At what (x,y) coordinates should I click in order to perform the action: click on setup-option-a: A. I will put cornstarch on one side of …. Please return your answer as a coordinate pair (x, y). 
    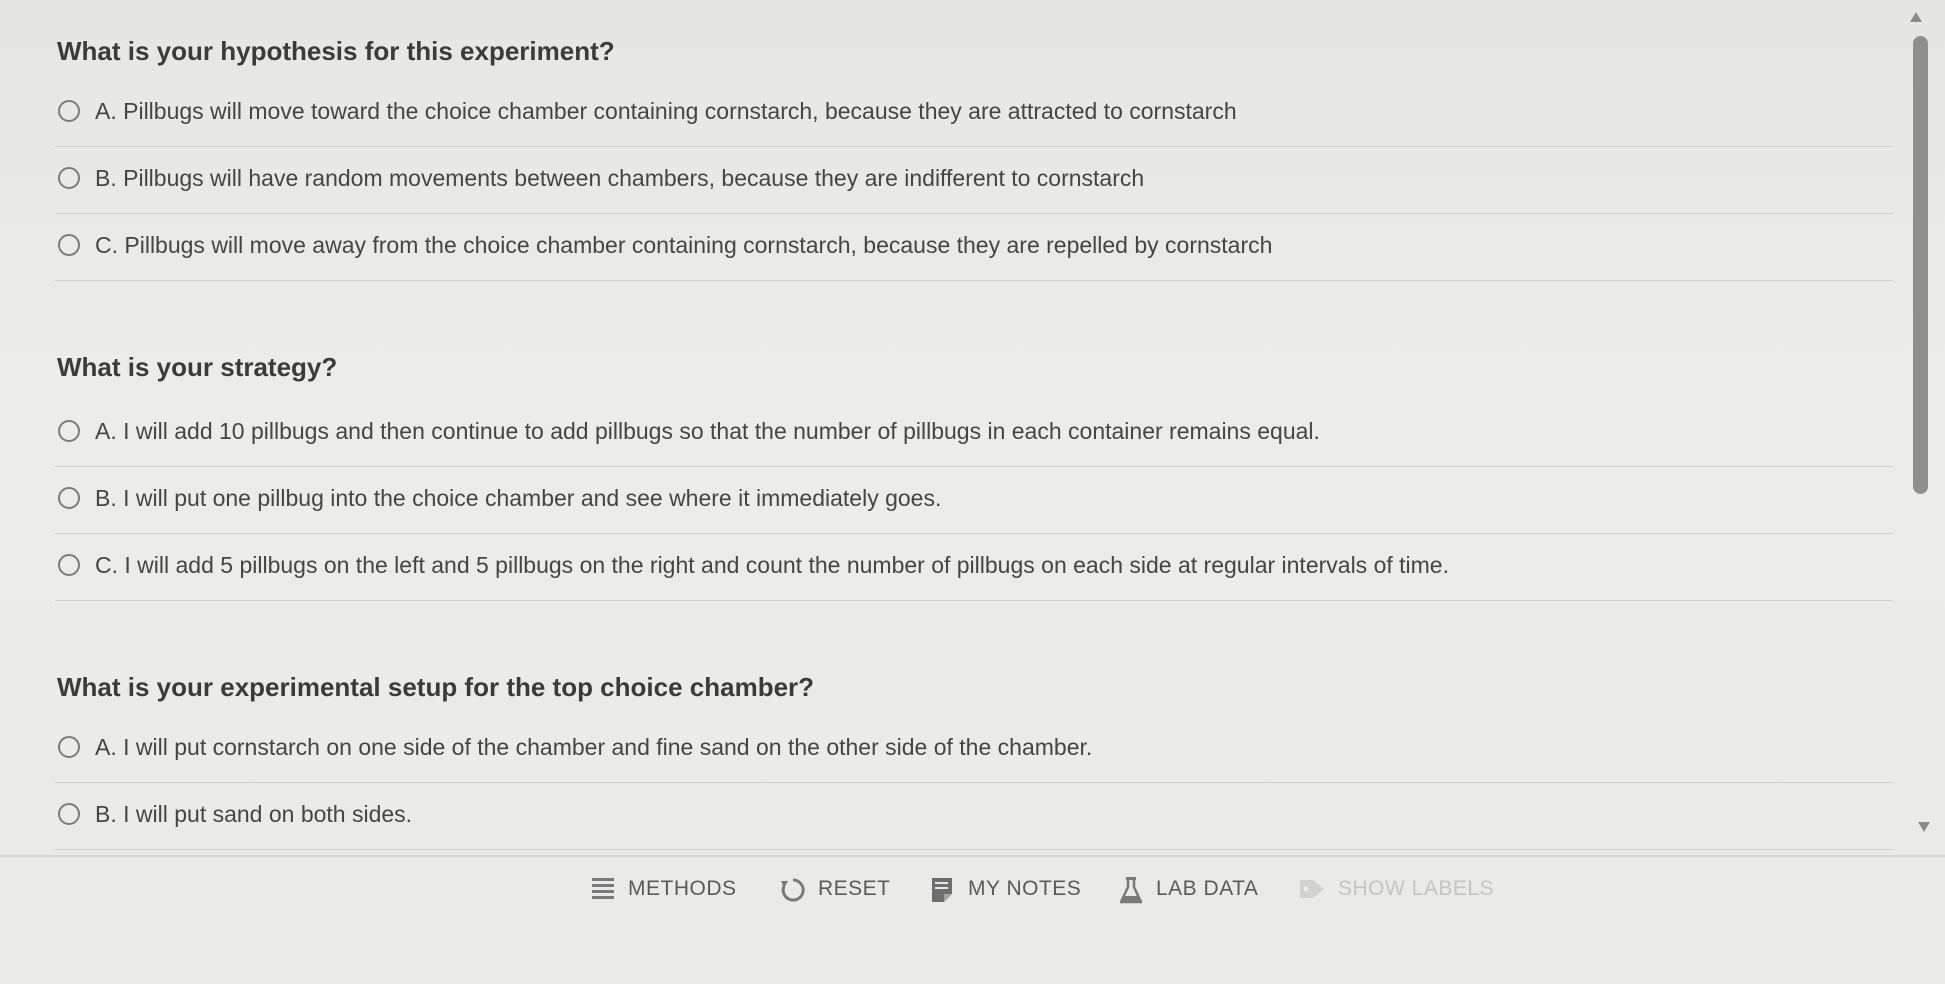
    Looking at the image, I should click on (974, 749).